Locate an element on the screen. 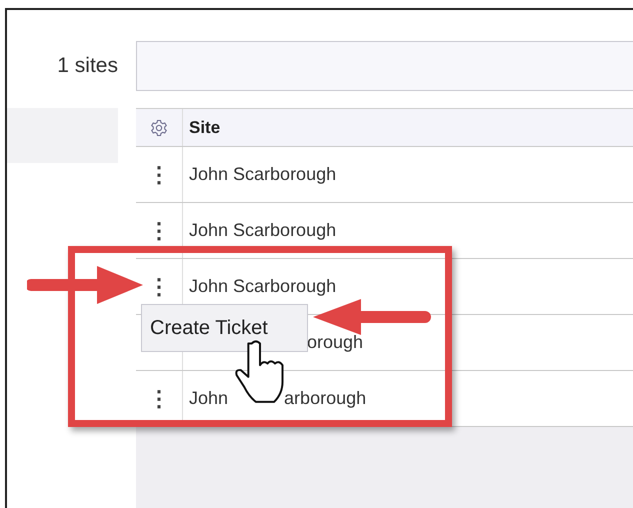 This screenshot has width=633, height=508. site-cell: arborough is located at coordinates (325, 398).